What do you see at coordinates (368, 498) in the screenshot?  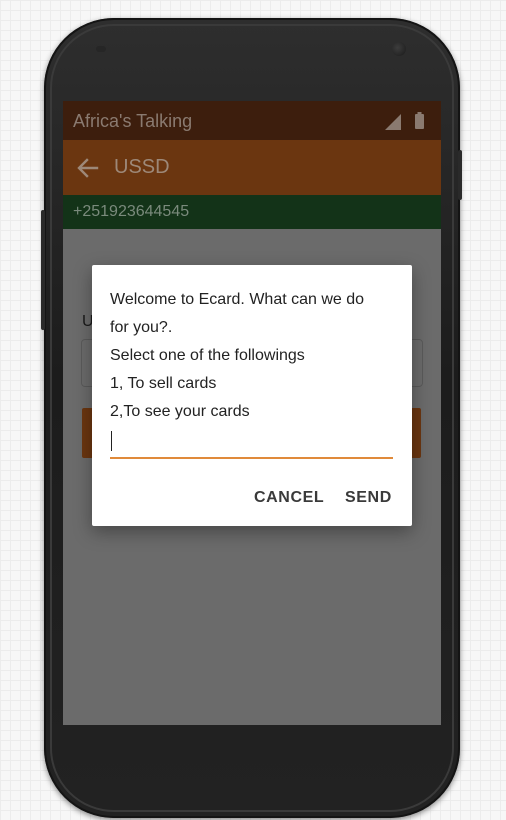 I see `send-button: SEND` at bounding box center [368, 498].